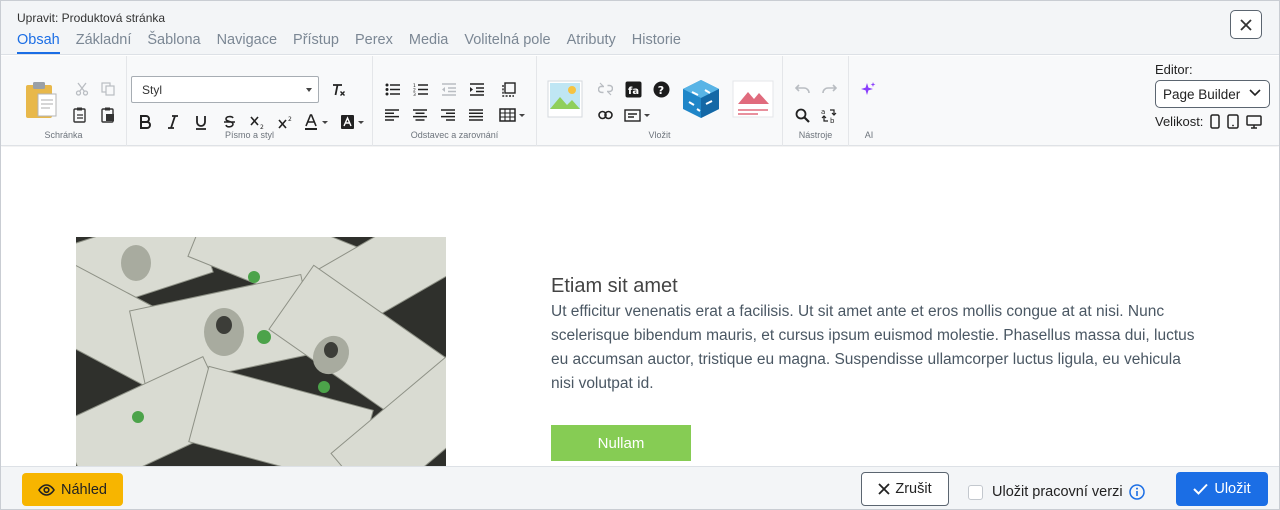 The height and width of the screenshot is (510, 1280). I want to click on preview-button: Náhled, so click(72, 489).